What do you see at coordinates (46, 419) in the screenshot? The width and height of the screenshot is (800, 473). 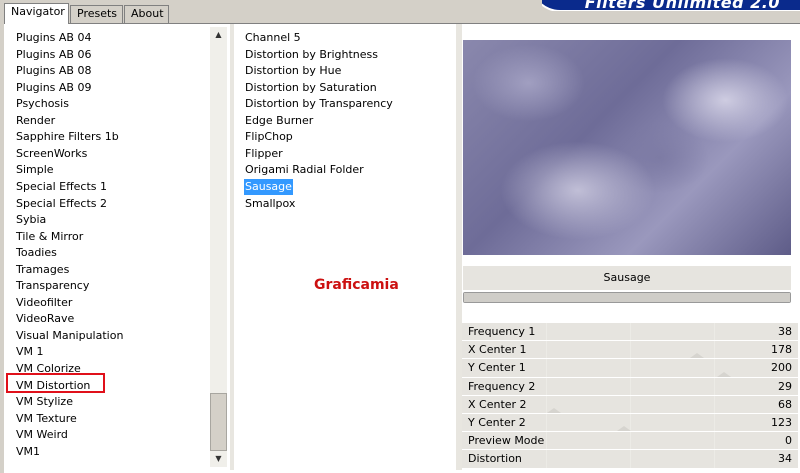 I see `category-item: VM Texture` at bounding box center [46, 419].